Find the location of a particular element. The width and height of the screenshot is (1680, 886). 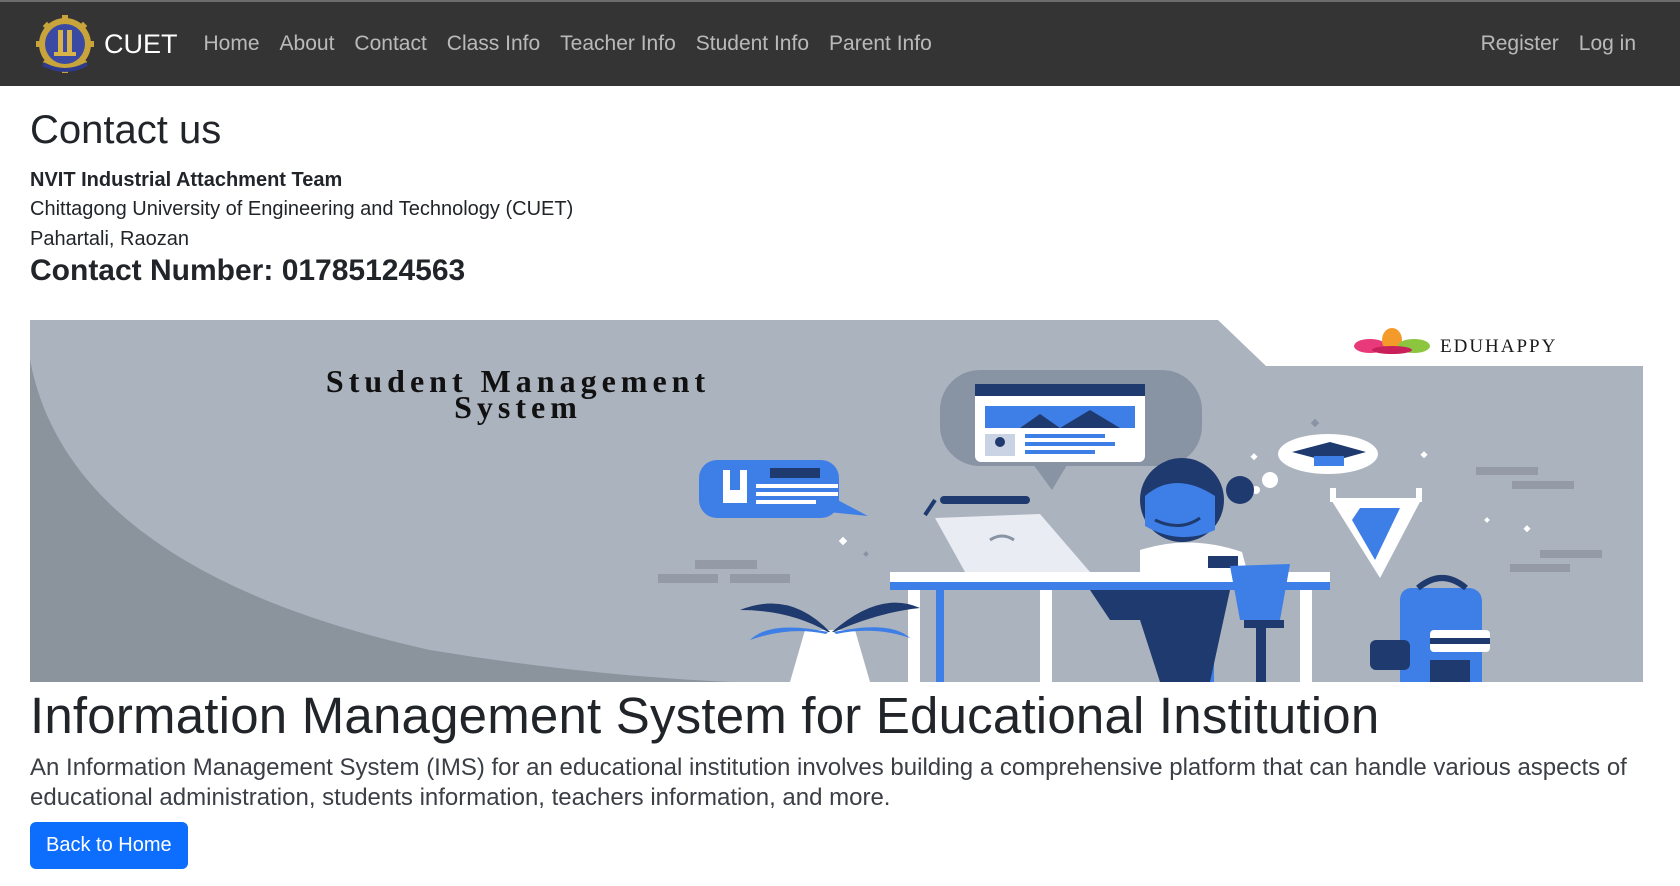

contact-number-value: 01785124563 is located at coordinates (373, 270).